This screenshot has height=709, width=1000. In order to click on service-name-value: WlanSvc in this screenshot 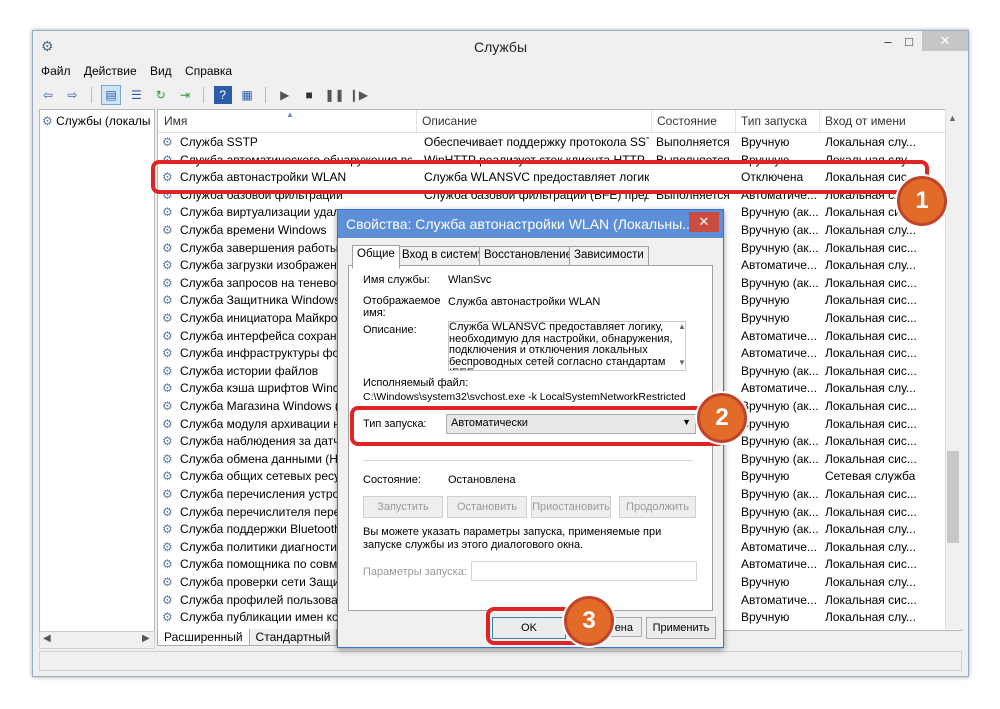, I will do `click(470, 280)`.